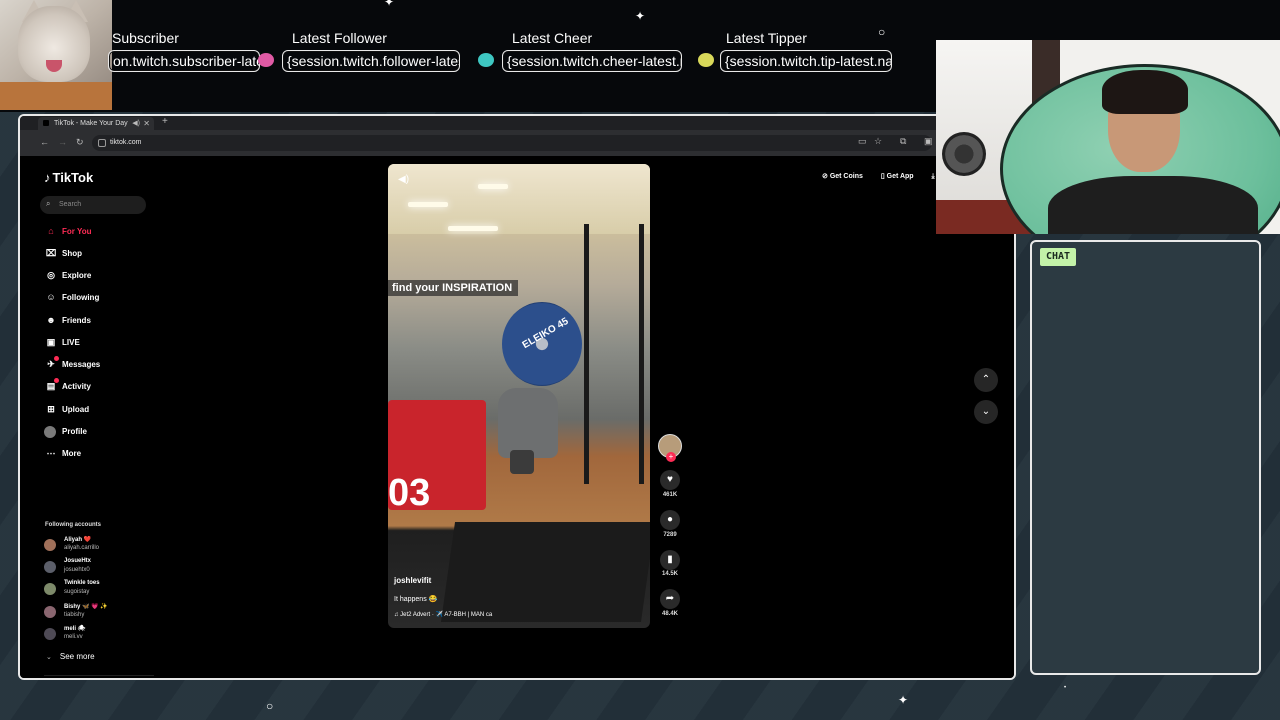  Describe the element at coordinates (493, 186) in the screenshot. I see `ceiling-light` at that location.